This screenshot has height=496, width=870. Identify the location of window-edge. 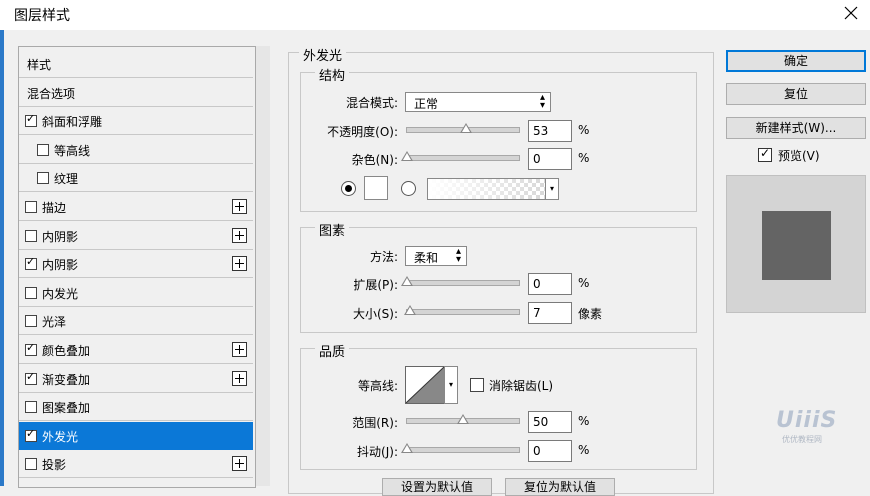
(2, 258).